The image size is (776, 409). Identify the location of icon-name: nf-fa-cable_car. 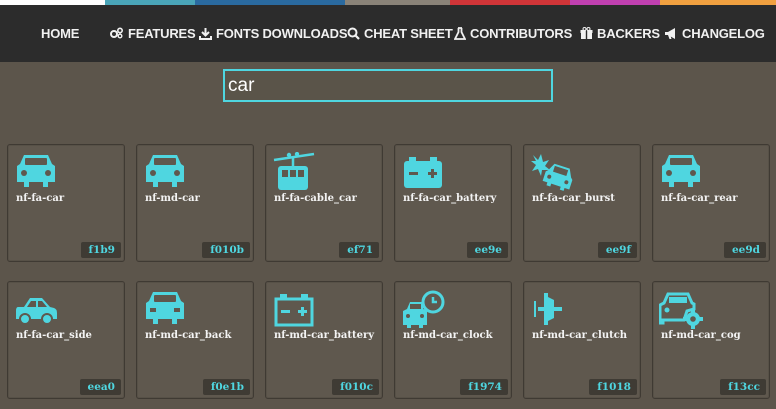
(315, 198).